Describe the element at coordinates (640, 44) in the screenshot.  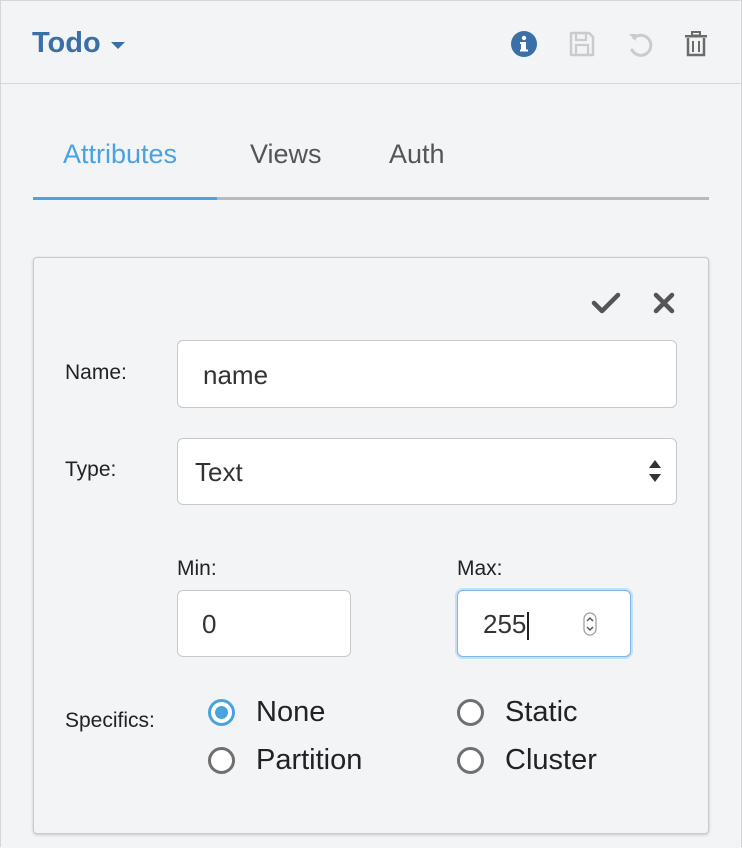
I see `undo-icon` at that location.